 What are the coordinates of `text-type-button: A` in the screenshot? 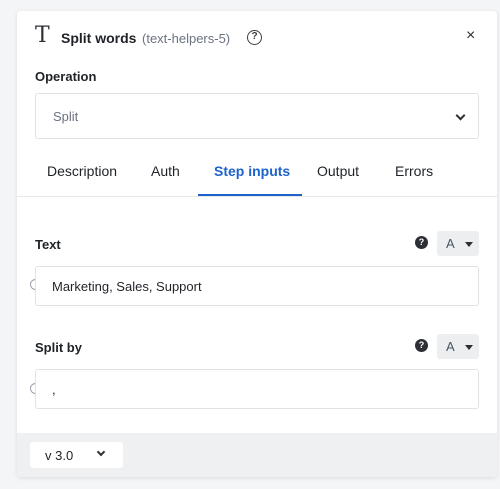 It's located at (458, 243).